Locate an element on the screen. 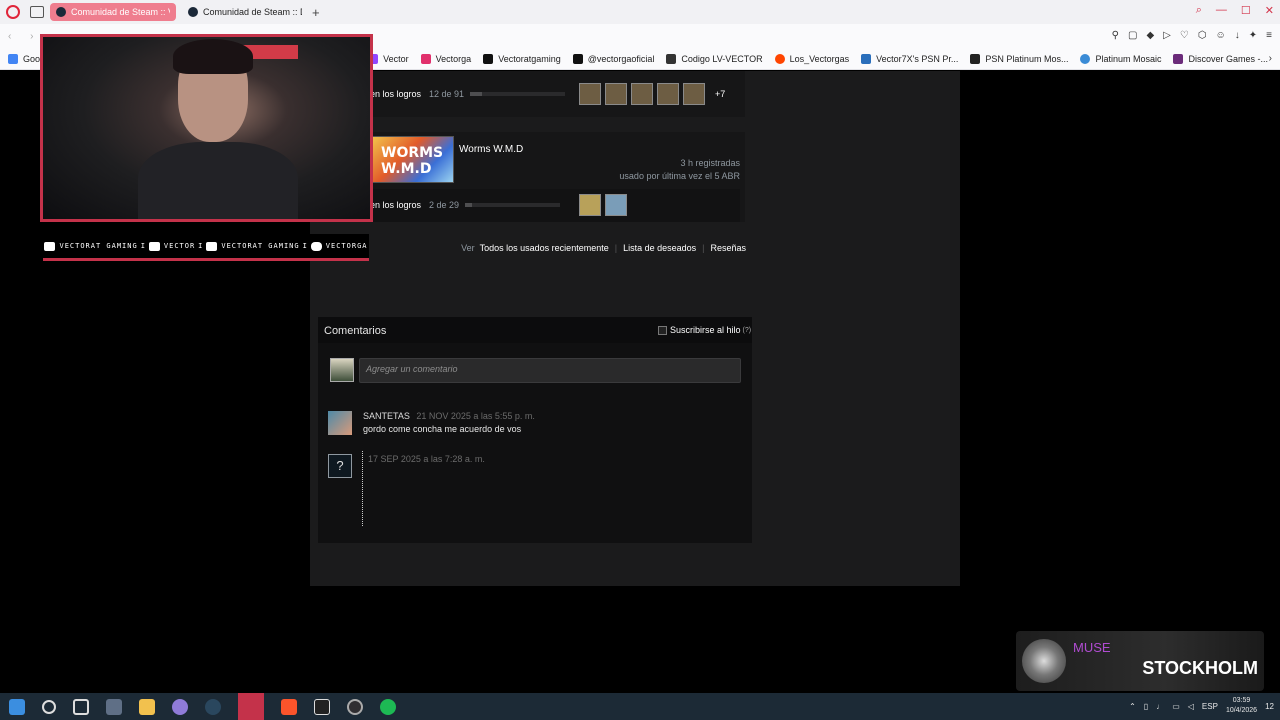  game1-achievement-row: en los logros 12 de 91 is located at coordinates (468, 94).